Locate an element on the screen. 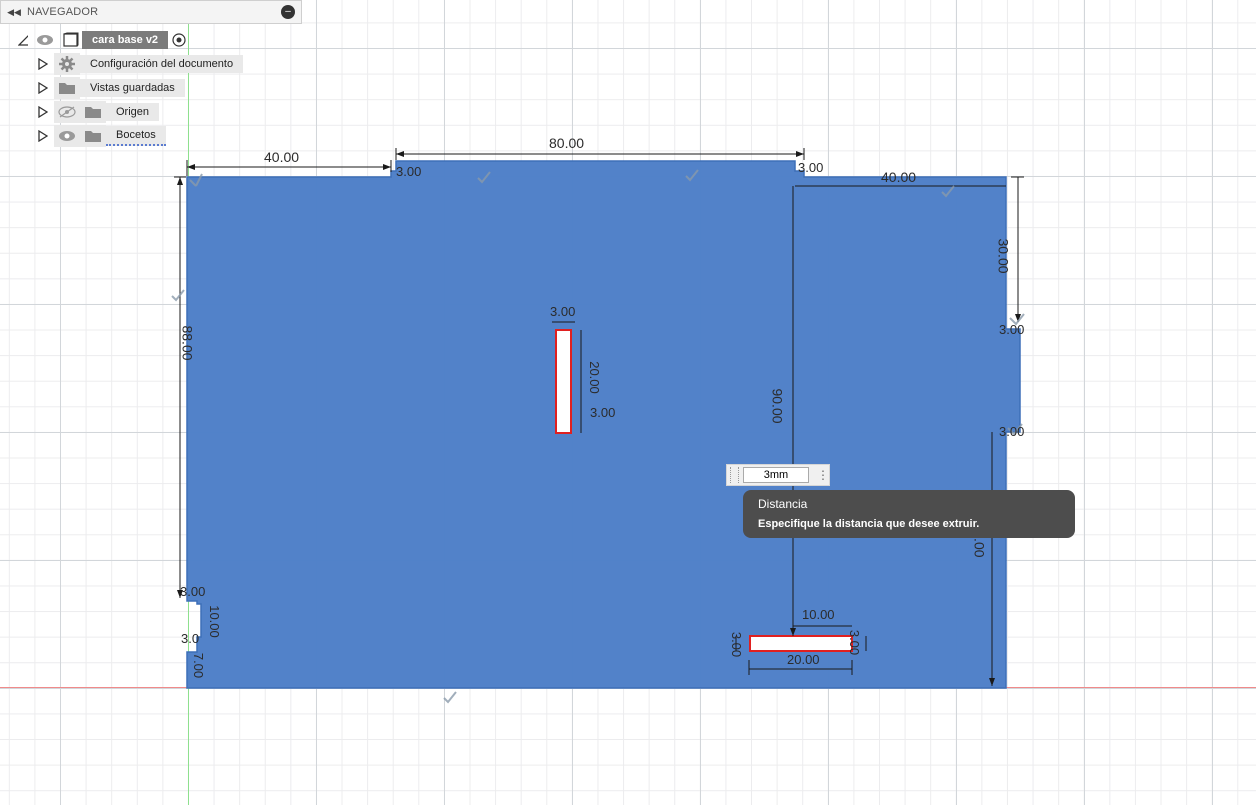 The image size is (1256, 805). navigator-item-label: Bocetos is located at coordinates (136, 136).